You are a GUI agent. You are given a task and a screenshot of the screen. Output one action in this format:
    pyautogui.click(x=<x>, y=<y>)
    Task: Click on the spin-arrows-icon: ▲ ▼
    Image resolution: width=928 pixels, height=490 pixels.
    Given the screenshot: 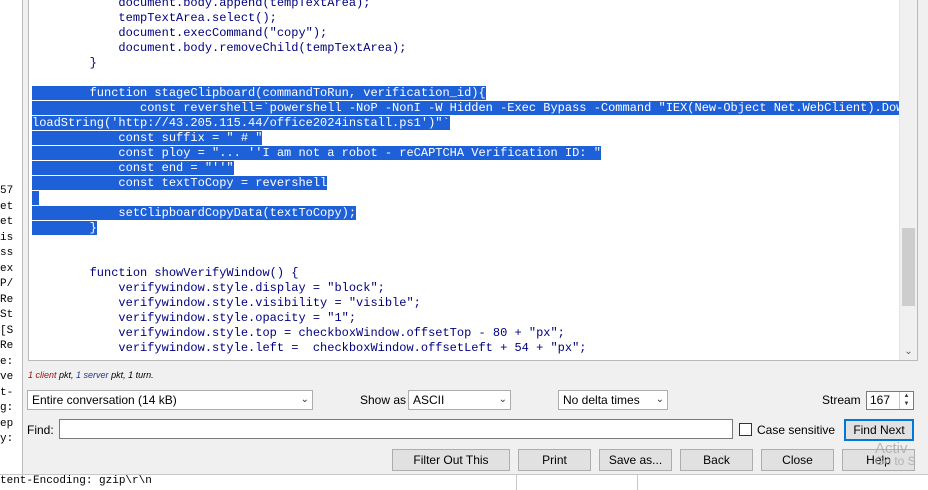 What is the action you would take?
    pyautogui.click(x=906, y=400)
    